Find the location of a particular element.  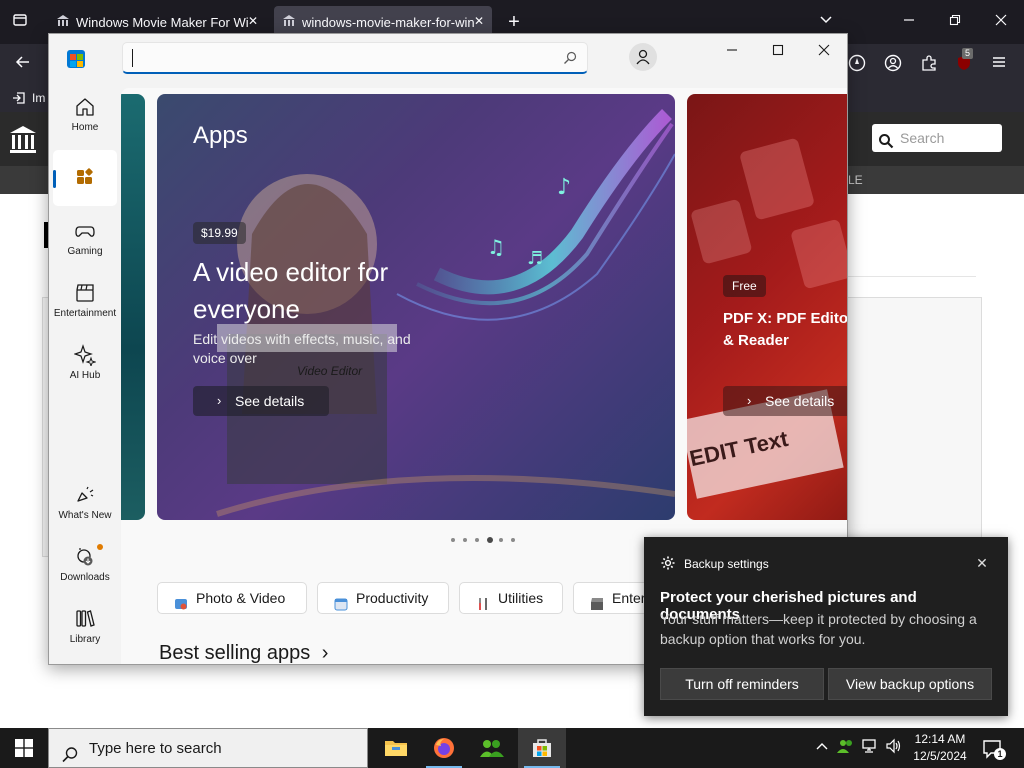

action-center-icon: 1 is located at coordinates (994, 749).